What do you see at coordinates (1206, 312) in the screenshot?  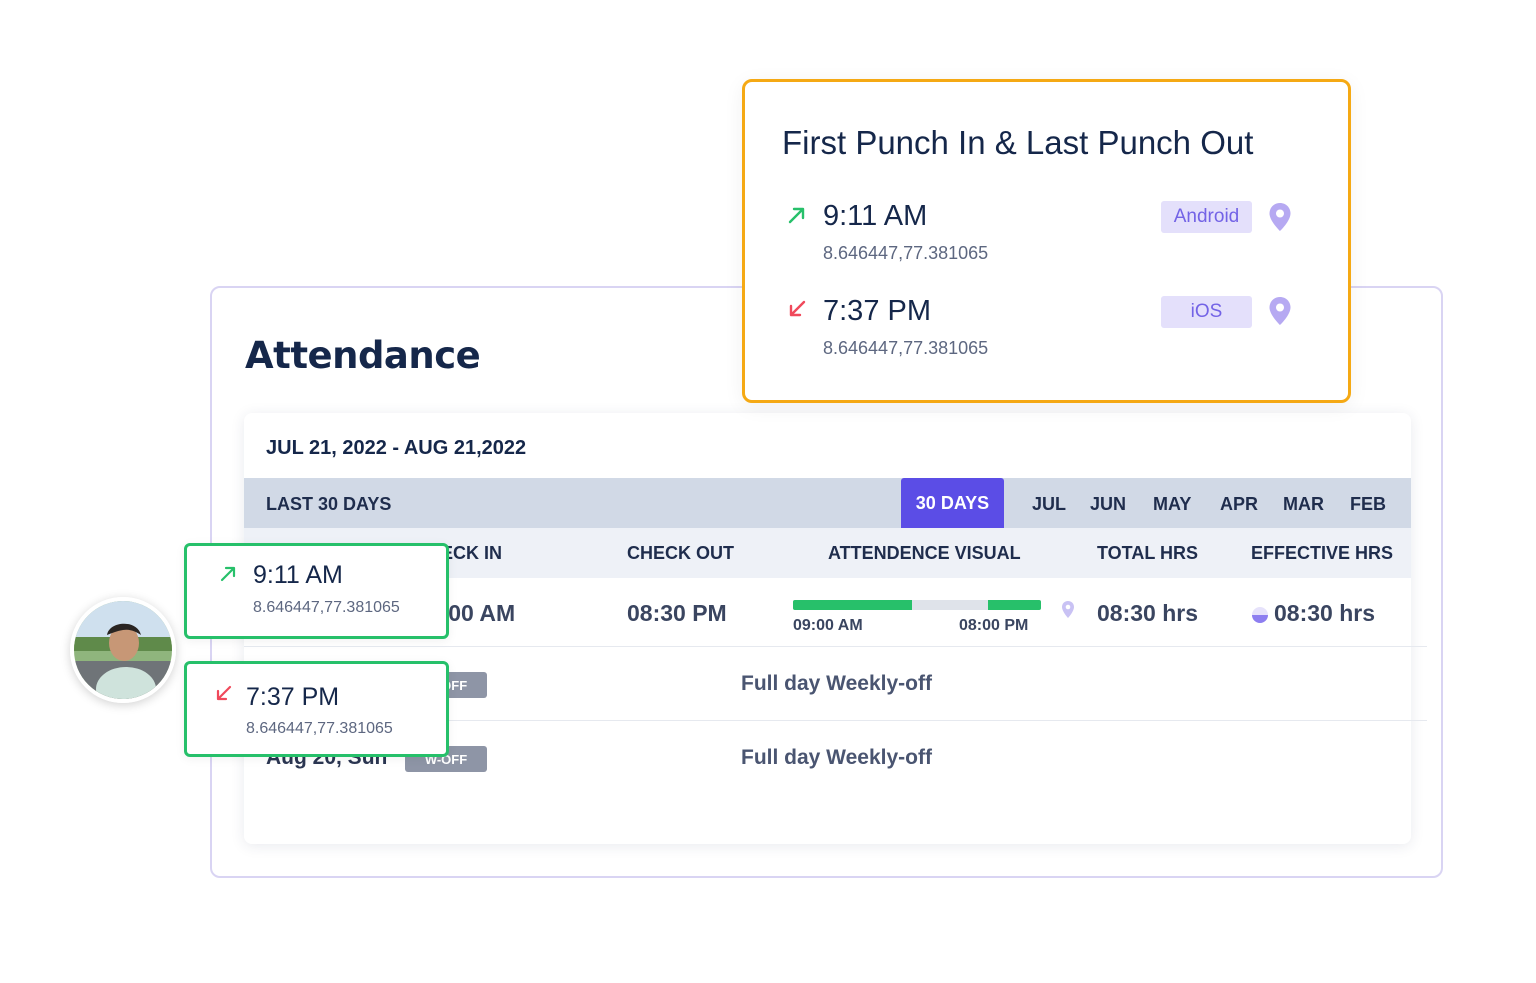 I see `ios-device-chip: iOS` at bounding box center [1206, 312].